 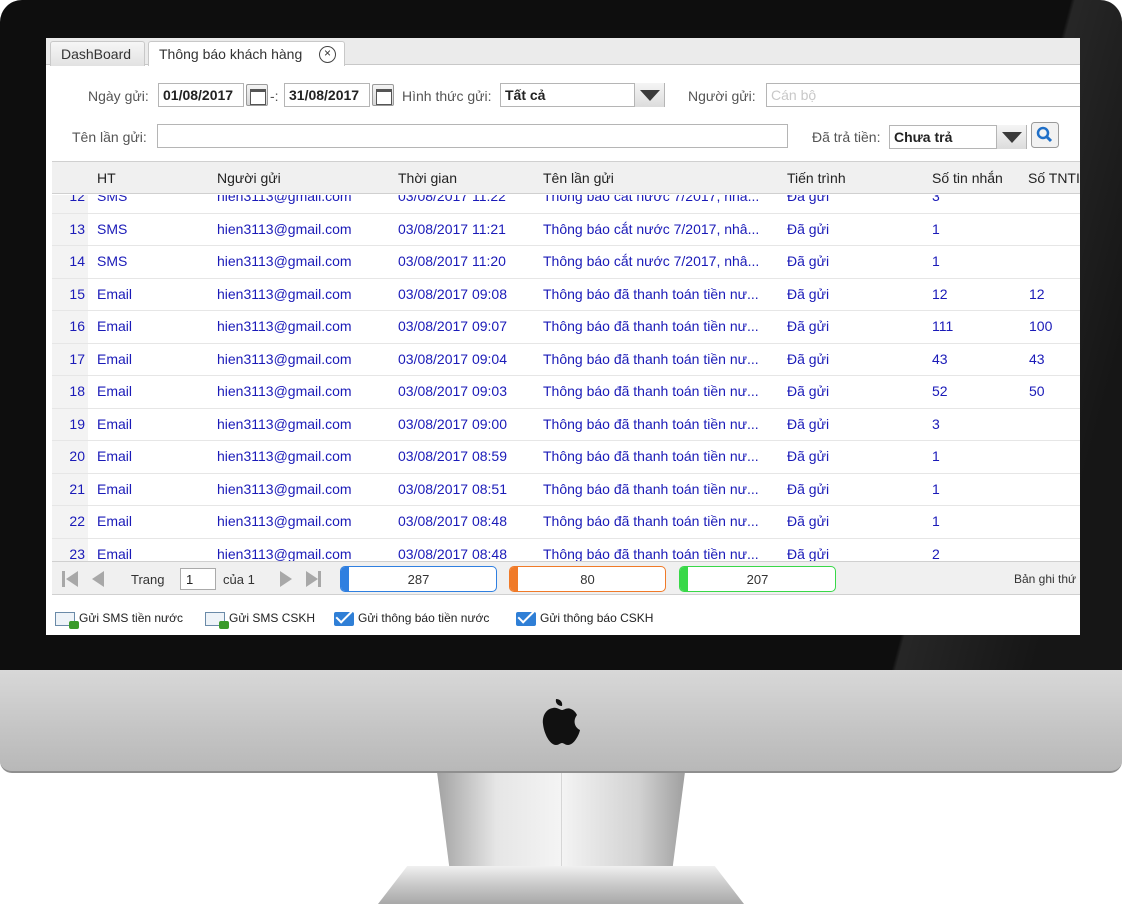 What do you see at coordinates (1041, 326) in the screenshot?
I see `cell-so-tnt: 100` at bounding box center [1041, 326].